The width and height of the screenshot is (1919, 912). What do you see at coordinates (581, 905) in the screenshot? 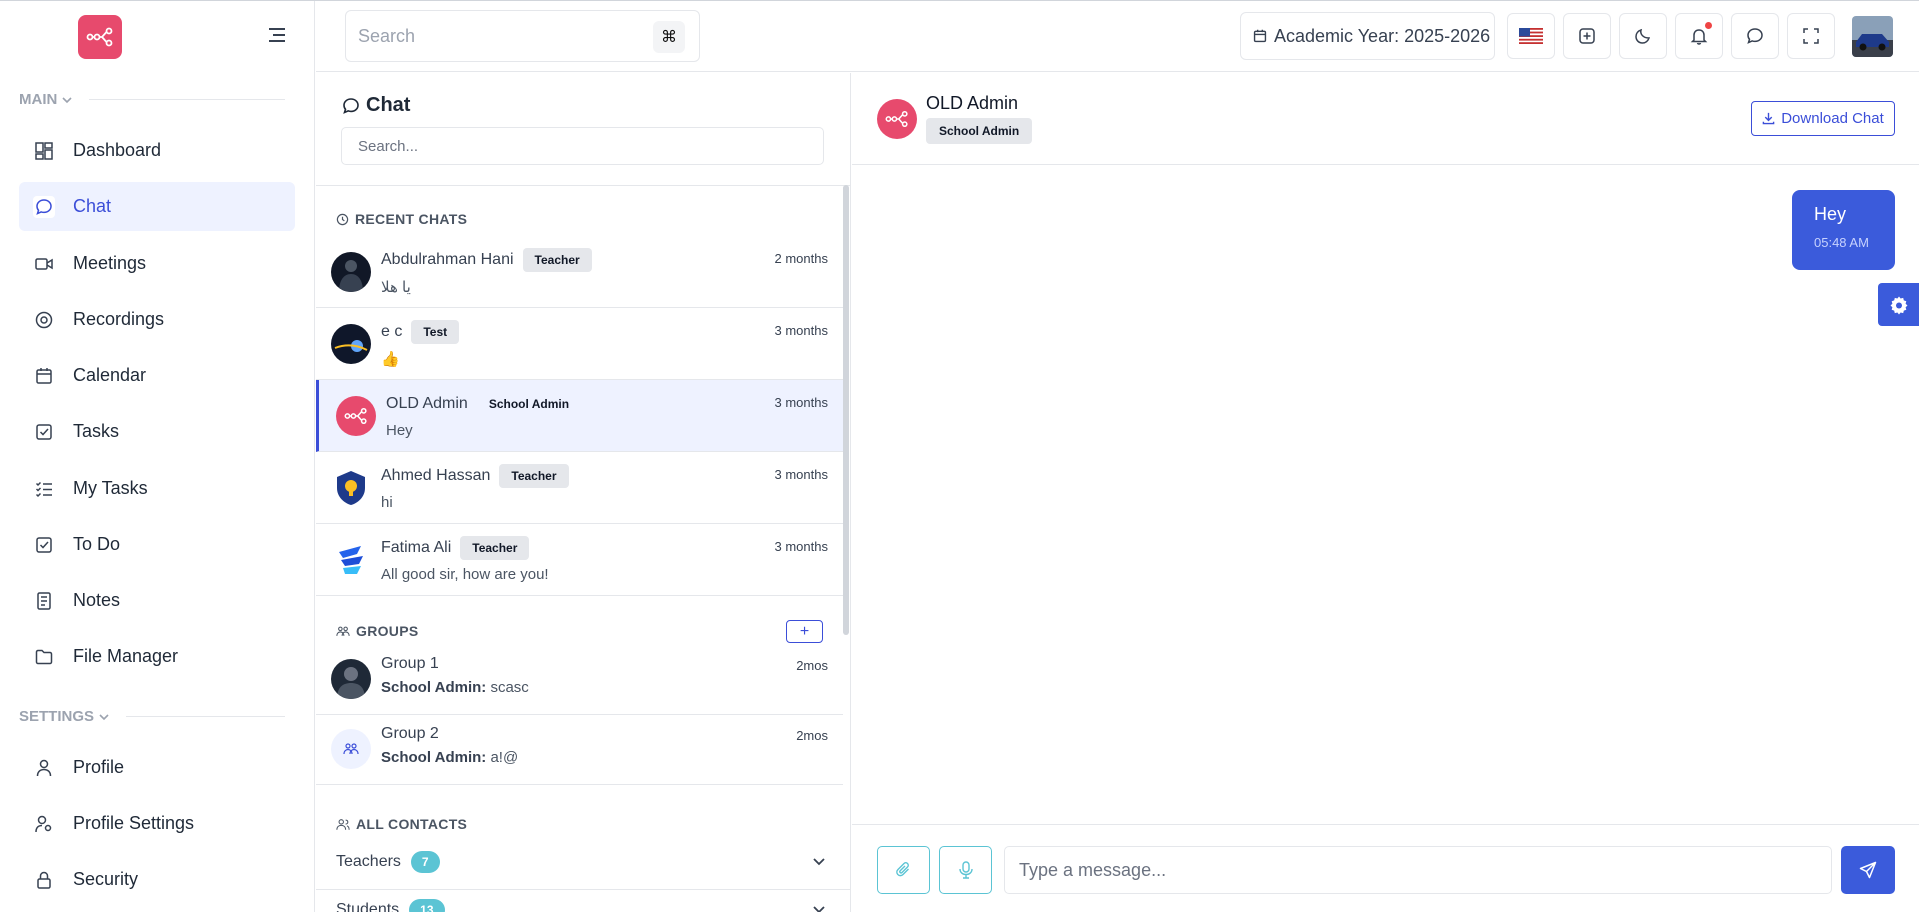
I see `contact-group-students: Students 13` at bounding box center [581, 905].